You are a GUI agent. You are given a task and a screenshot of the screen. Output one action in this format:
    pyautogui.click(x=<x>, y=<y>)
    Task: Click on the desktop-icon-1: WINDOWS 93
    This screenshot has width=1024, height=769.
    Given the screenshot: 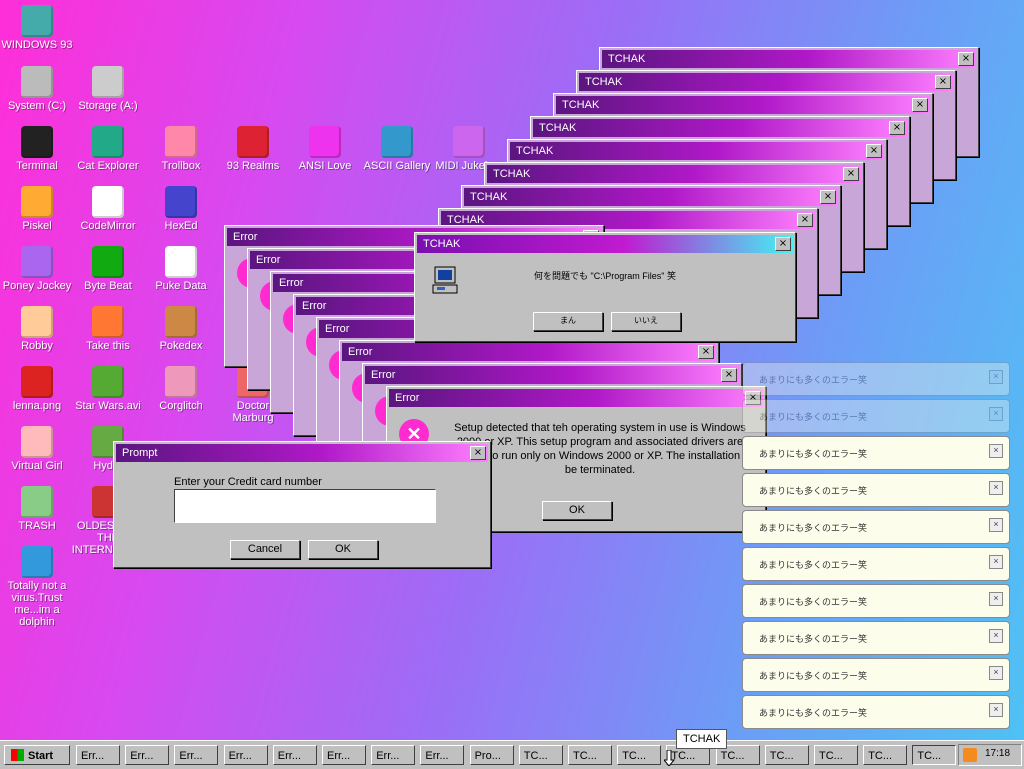 What is the action you would take?
    pyautogui.click(x=37, y=28)
    